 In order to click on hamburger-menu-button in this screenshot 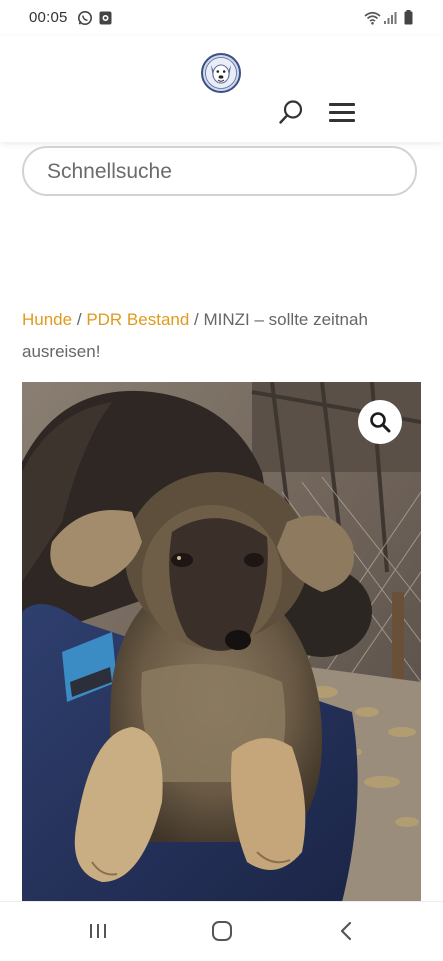, I will do `click(342, 113)`.